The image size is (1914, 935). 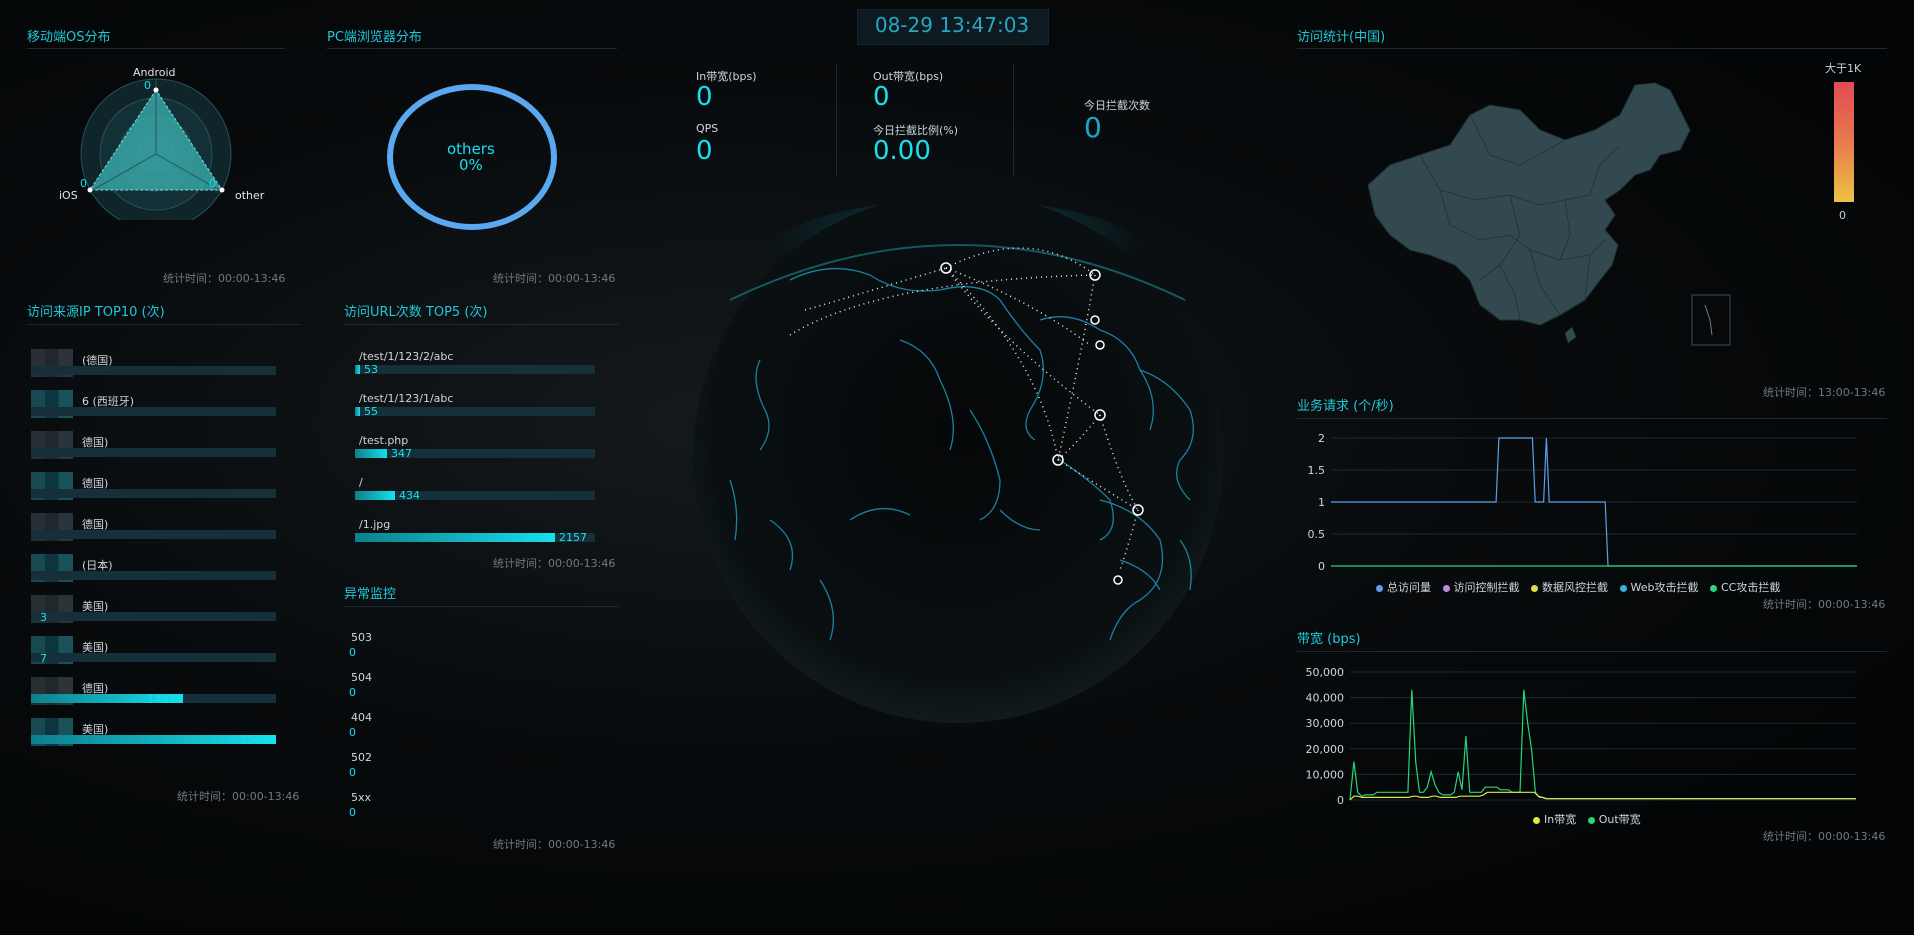 I want to click on abnormal-title-line, so click(x=481, y=606).